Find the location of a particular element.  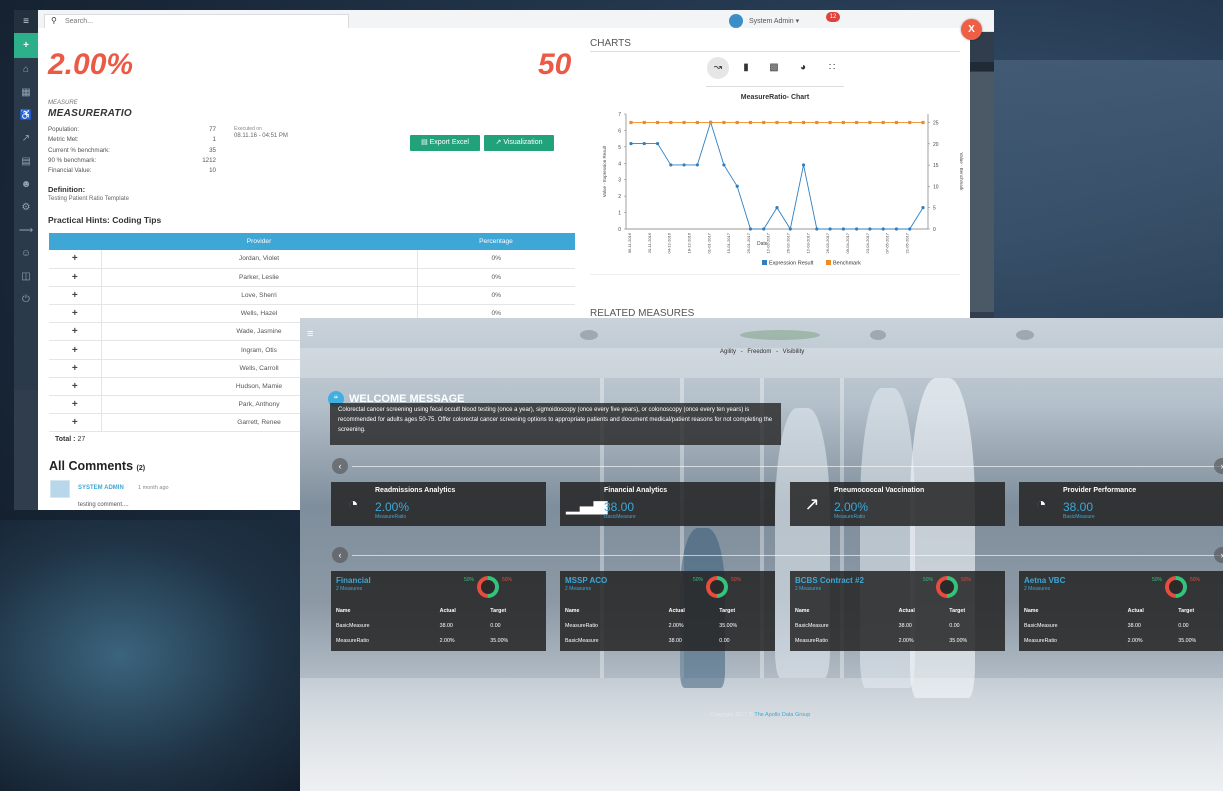

user-icon: ☺ is located at coordinates (26, 253).